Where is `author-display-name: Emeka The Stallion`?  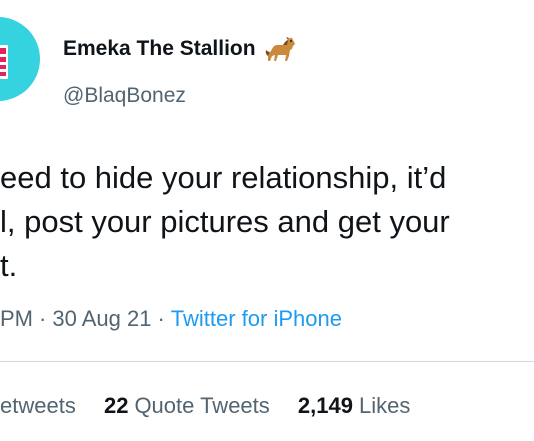 author-display-name: Emeka The Stallion is located at coordinates (159, 49).